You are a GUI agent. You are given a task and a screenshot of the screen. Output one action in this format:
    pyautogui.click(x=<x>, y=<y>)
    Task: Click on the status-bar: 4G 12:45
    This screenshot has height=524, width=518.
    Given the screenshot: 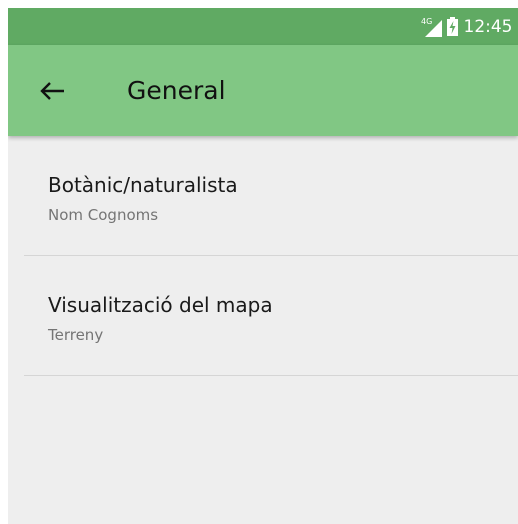 What is the action you would take?
    pyautogui.click(x=263, y=26)
    